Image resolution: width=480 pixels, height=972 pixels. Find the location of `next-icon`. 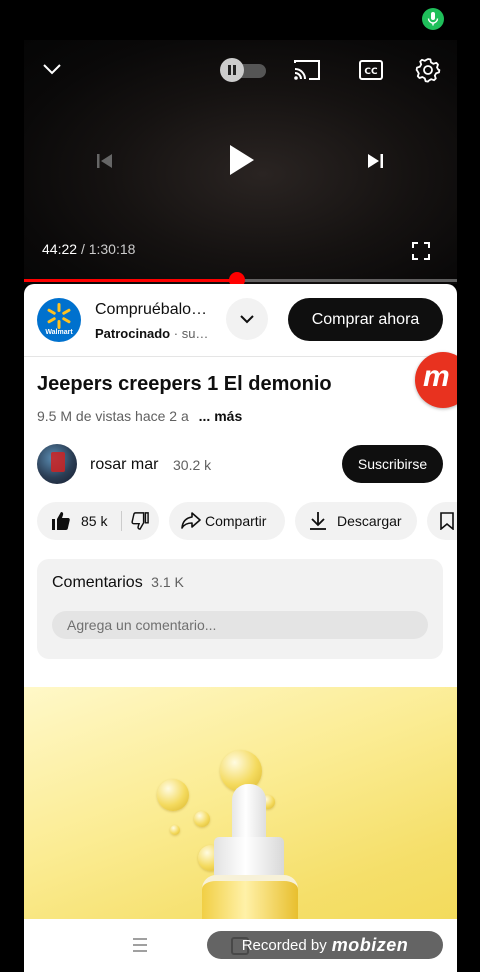

next-icon is located at coordinates (375, 161).